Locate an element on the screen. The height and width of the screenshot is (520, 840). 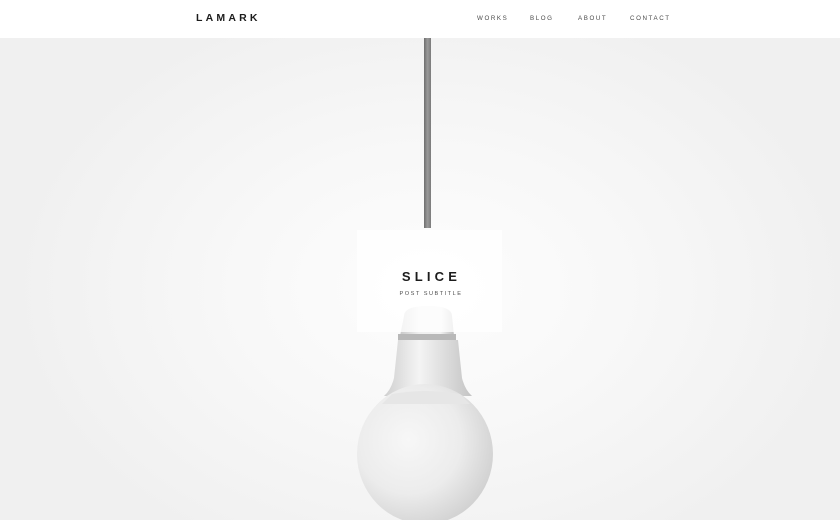
post-subtitle: POST SUBTITLE is located at coordinates (431, 294).